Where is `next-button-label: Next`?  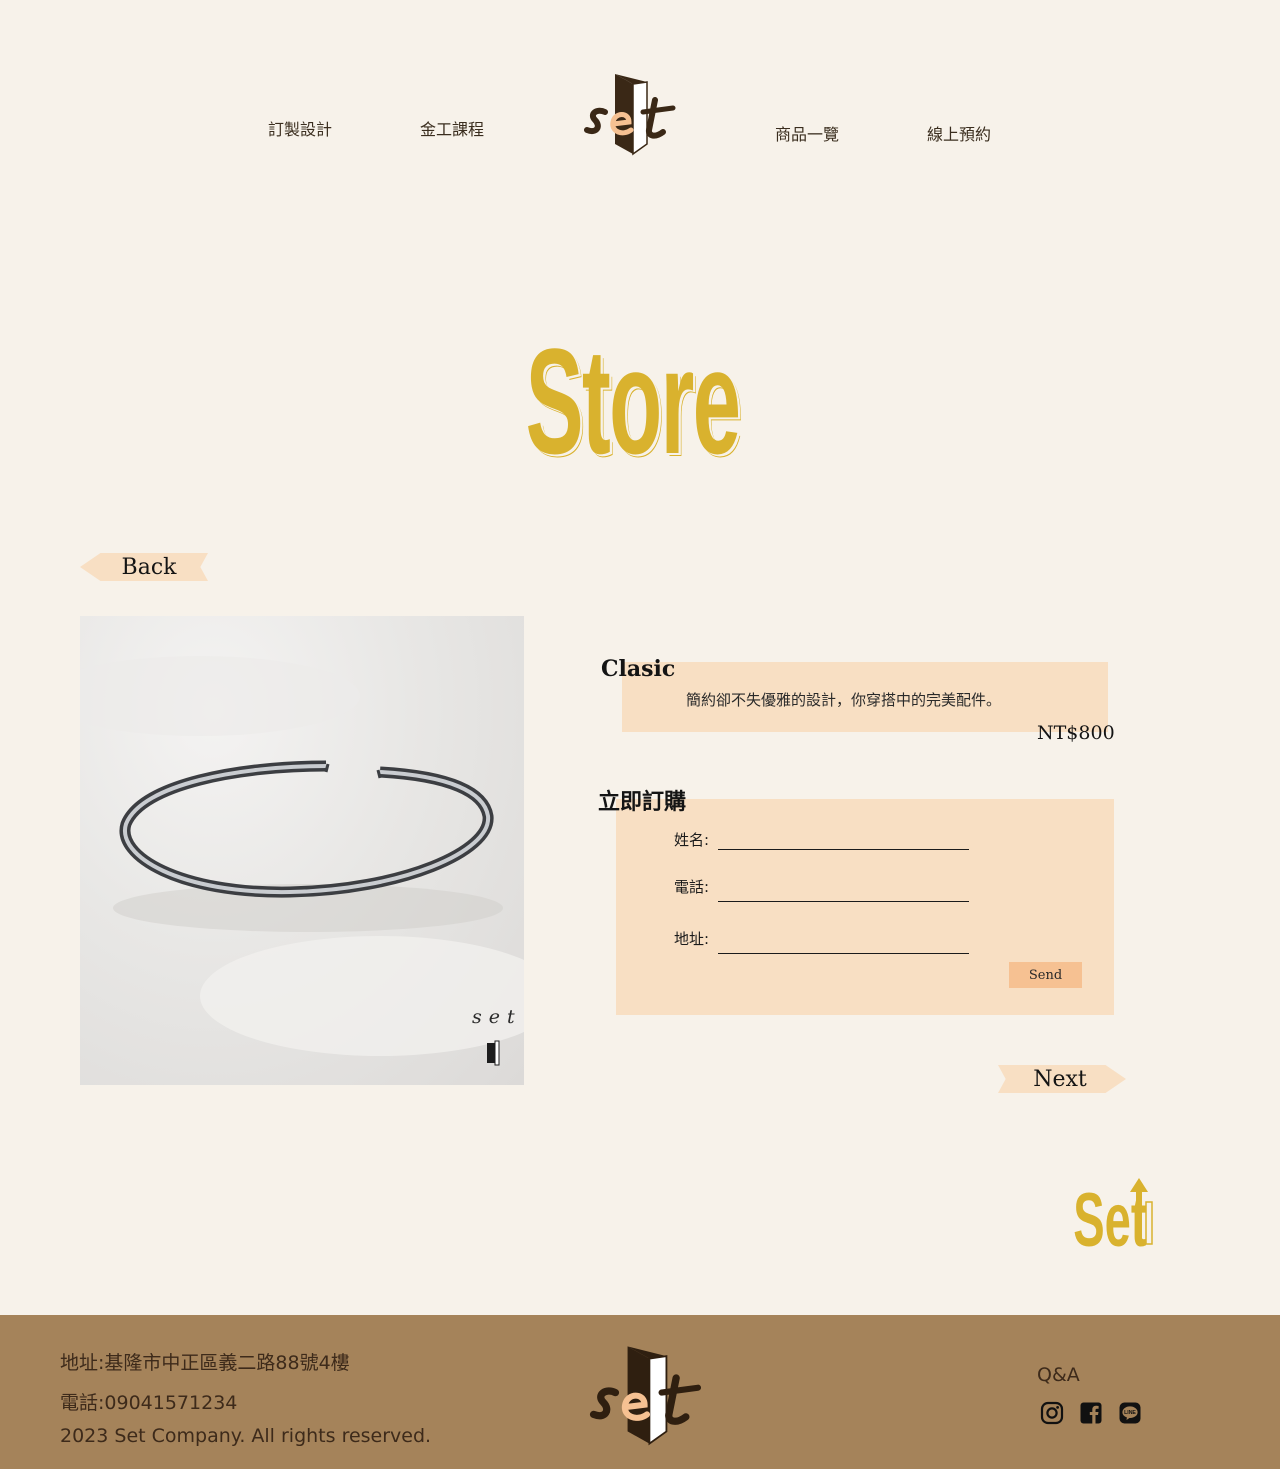
next-button-label: Next is located at coordinates (1060, 1079).